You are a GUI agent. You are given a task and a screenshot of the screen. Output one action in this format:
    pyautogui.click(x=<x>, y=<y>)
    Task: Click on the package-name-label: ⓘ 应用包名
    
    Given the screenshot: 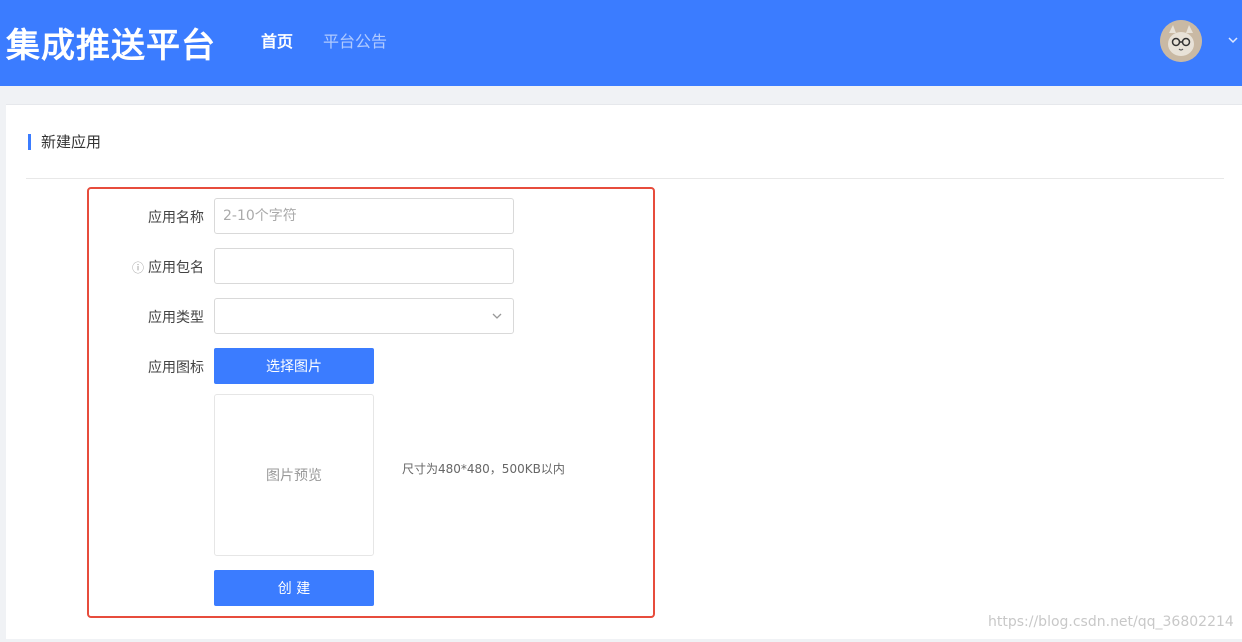 What is the action you would take?
    pyautogui.click(x=139, y=267)
    